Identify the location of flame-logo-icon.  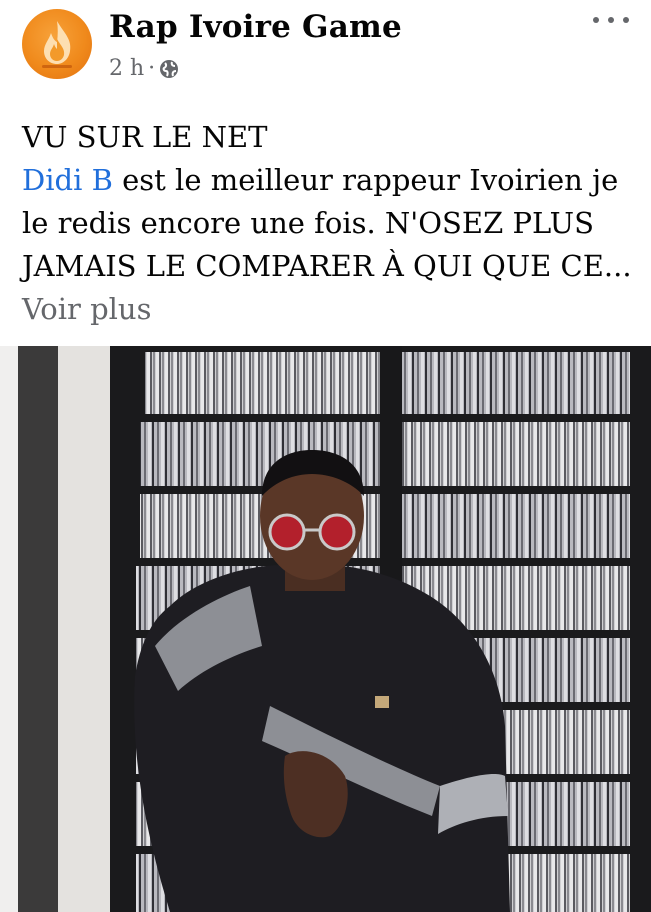
(57, 44).